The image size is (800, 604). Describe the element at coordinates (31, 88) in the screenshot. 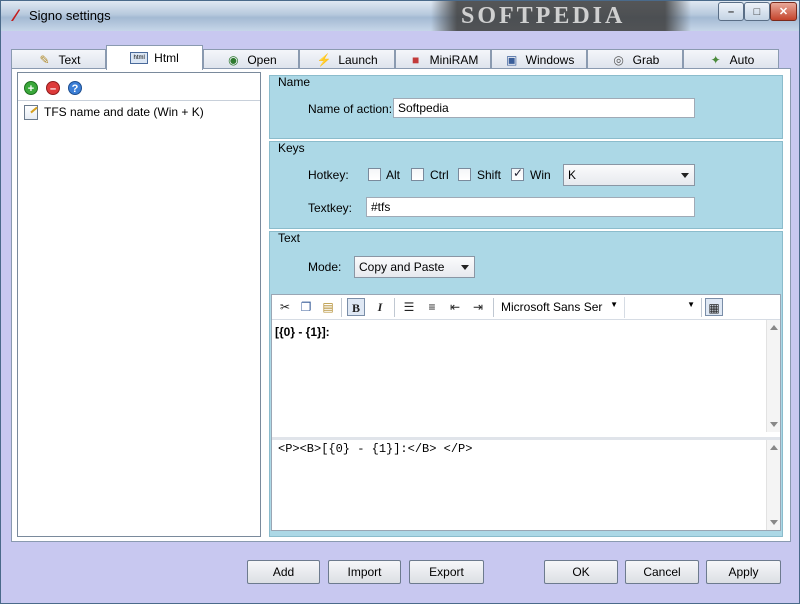

I see `add-action-icon: +` at that location.